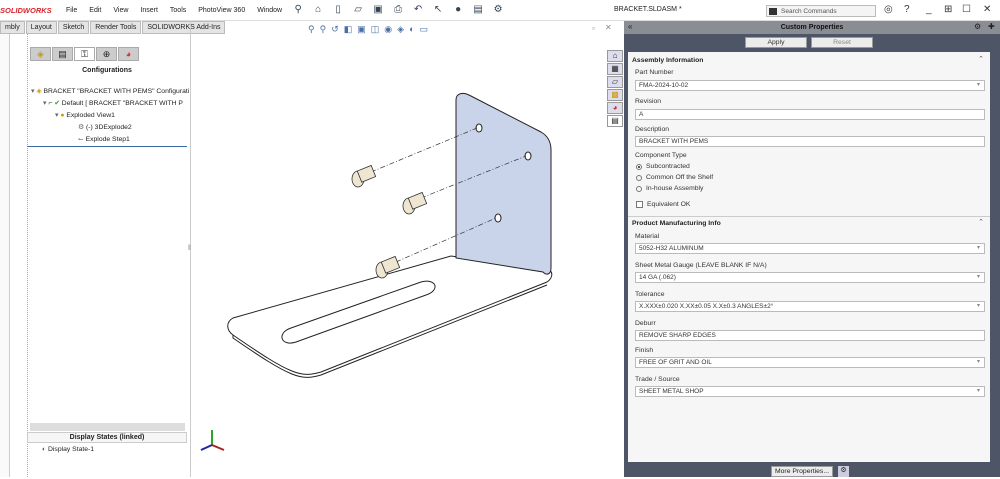  Describe the element at coordinates (12, 27) in the screenshot. I see `tab-assembly: mbly` at that location.